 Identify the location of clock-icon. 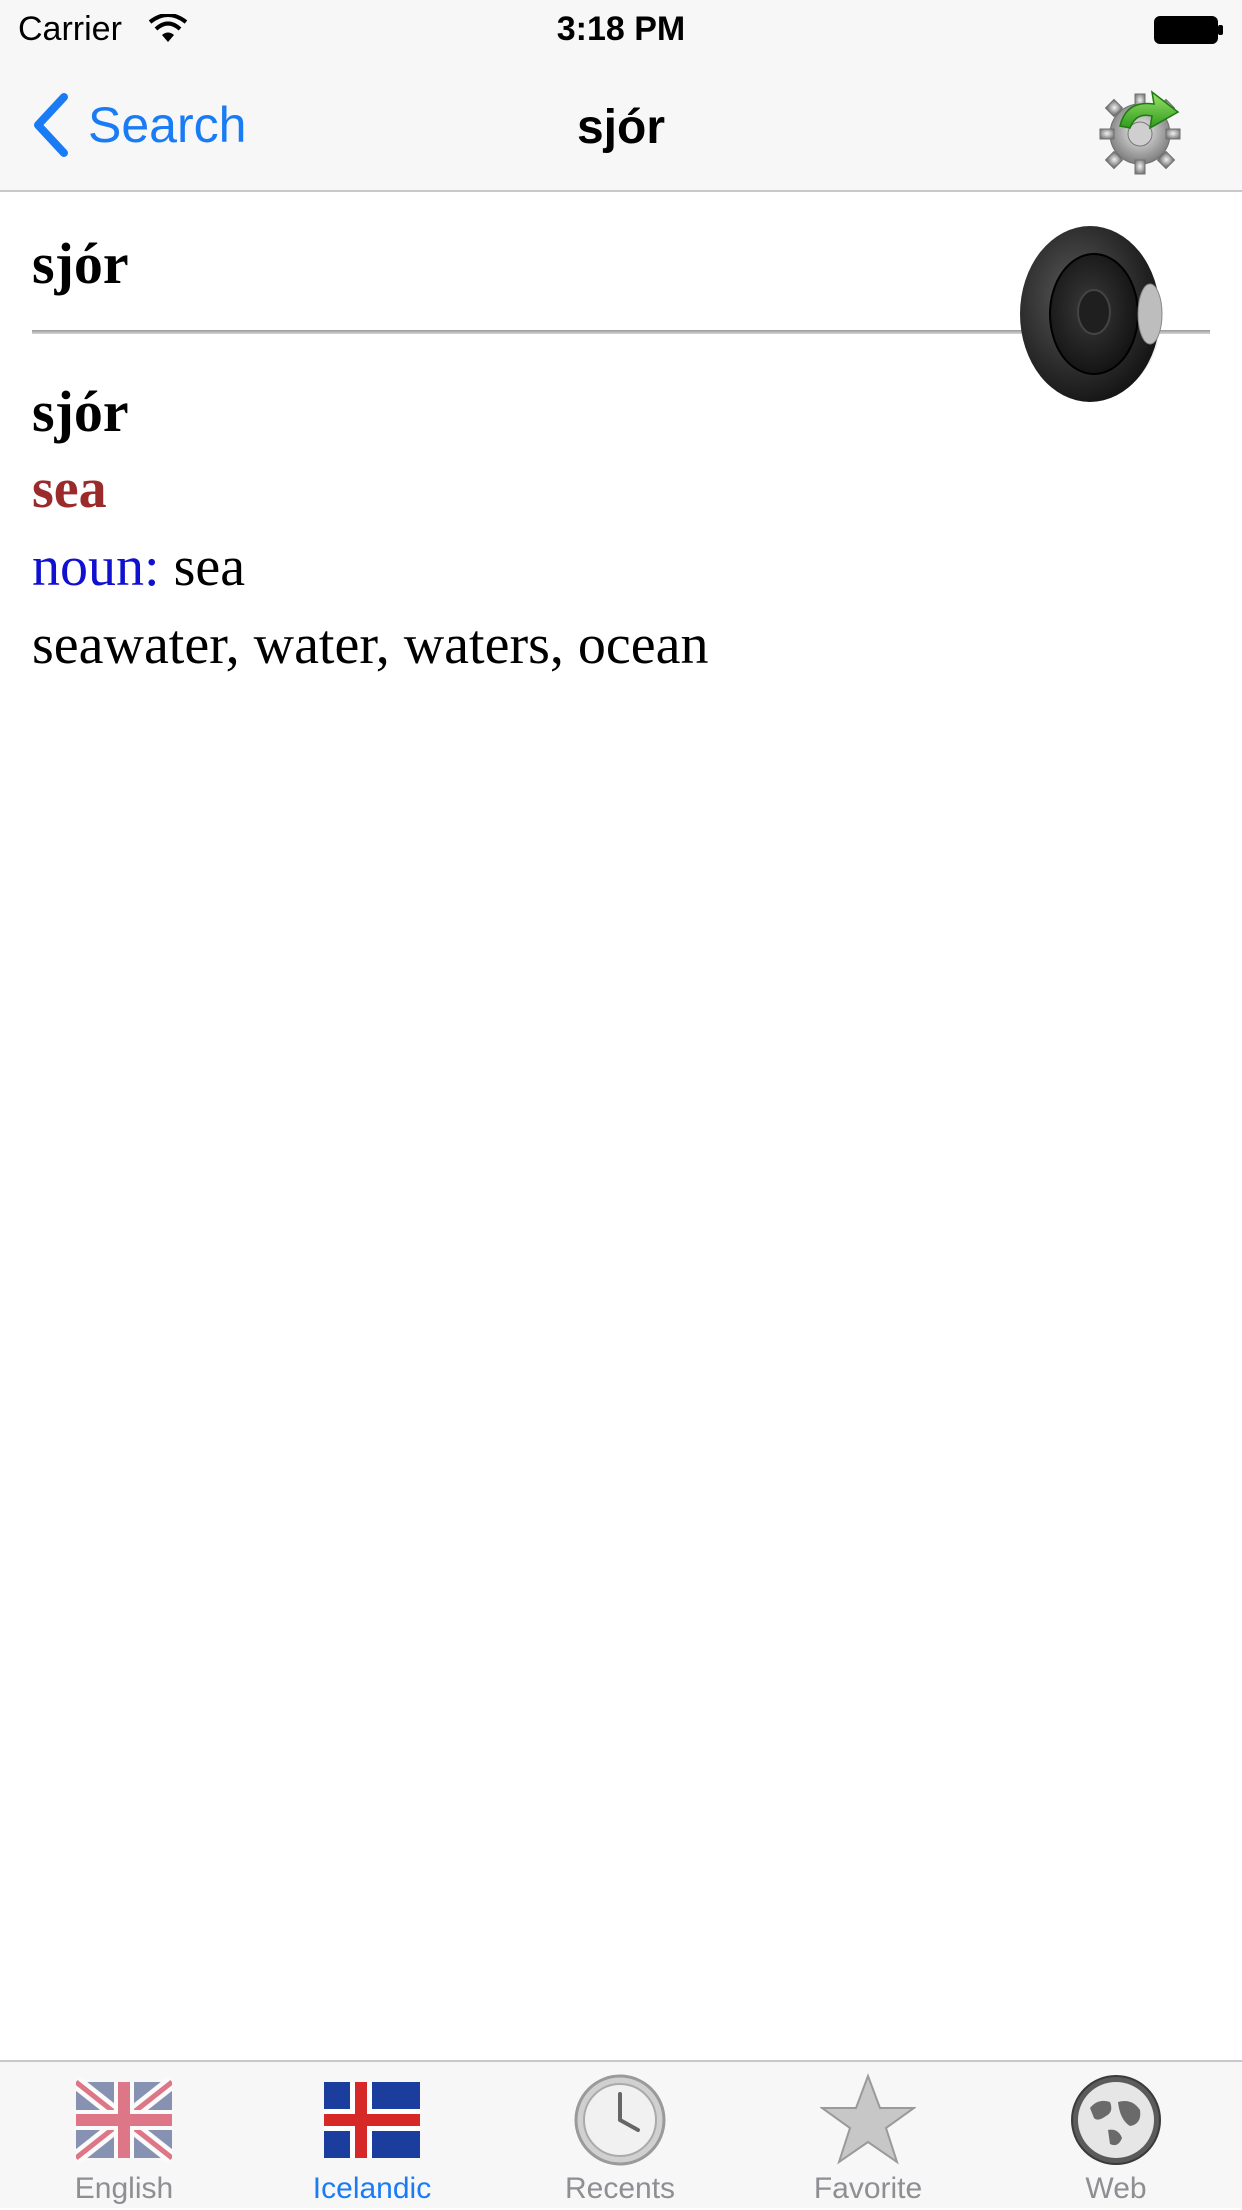
(620, 2120).